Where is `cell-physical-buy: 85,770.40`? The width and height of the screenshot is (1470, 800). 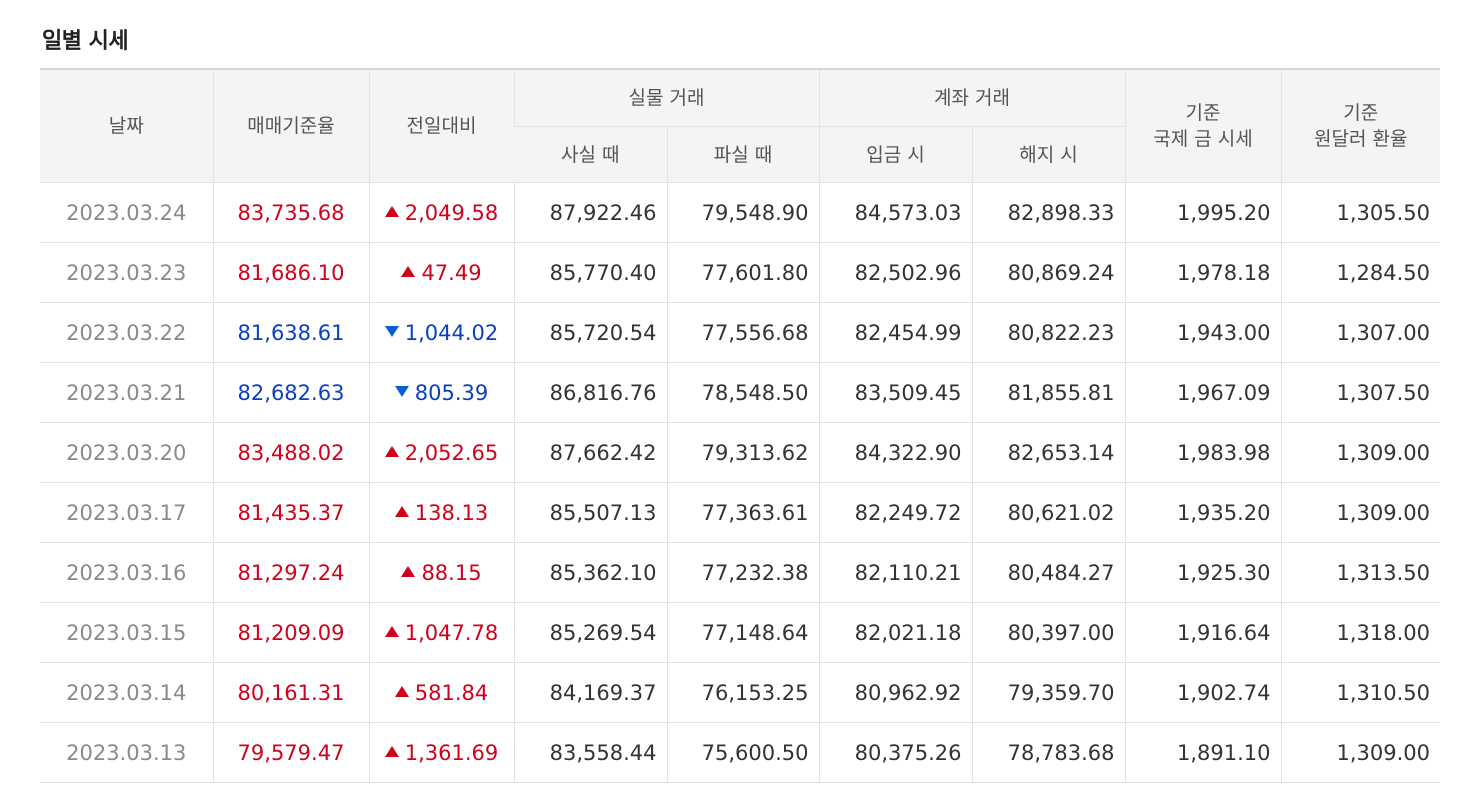
cell-physical-buy: 85,770.40 is located at coordinates (590, 272).